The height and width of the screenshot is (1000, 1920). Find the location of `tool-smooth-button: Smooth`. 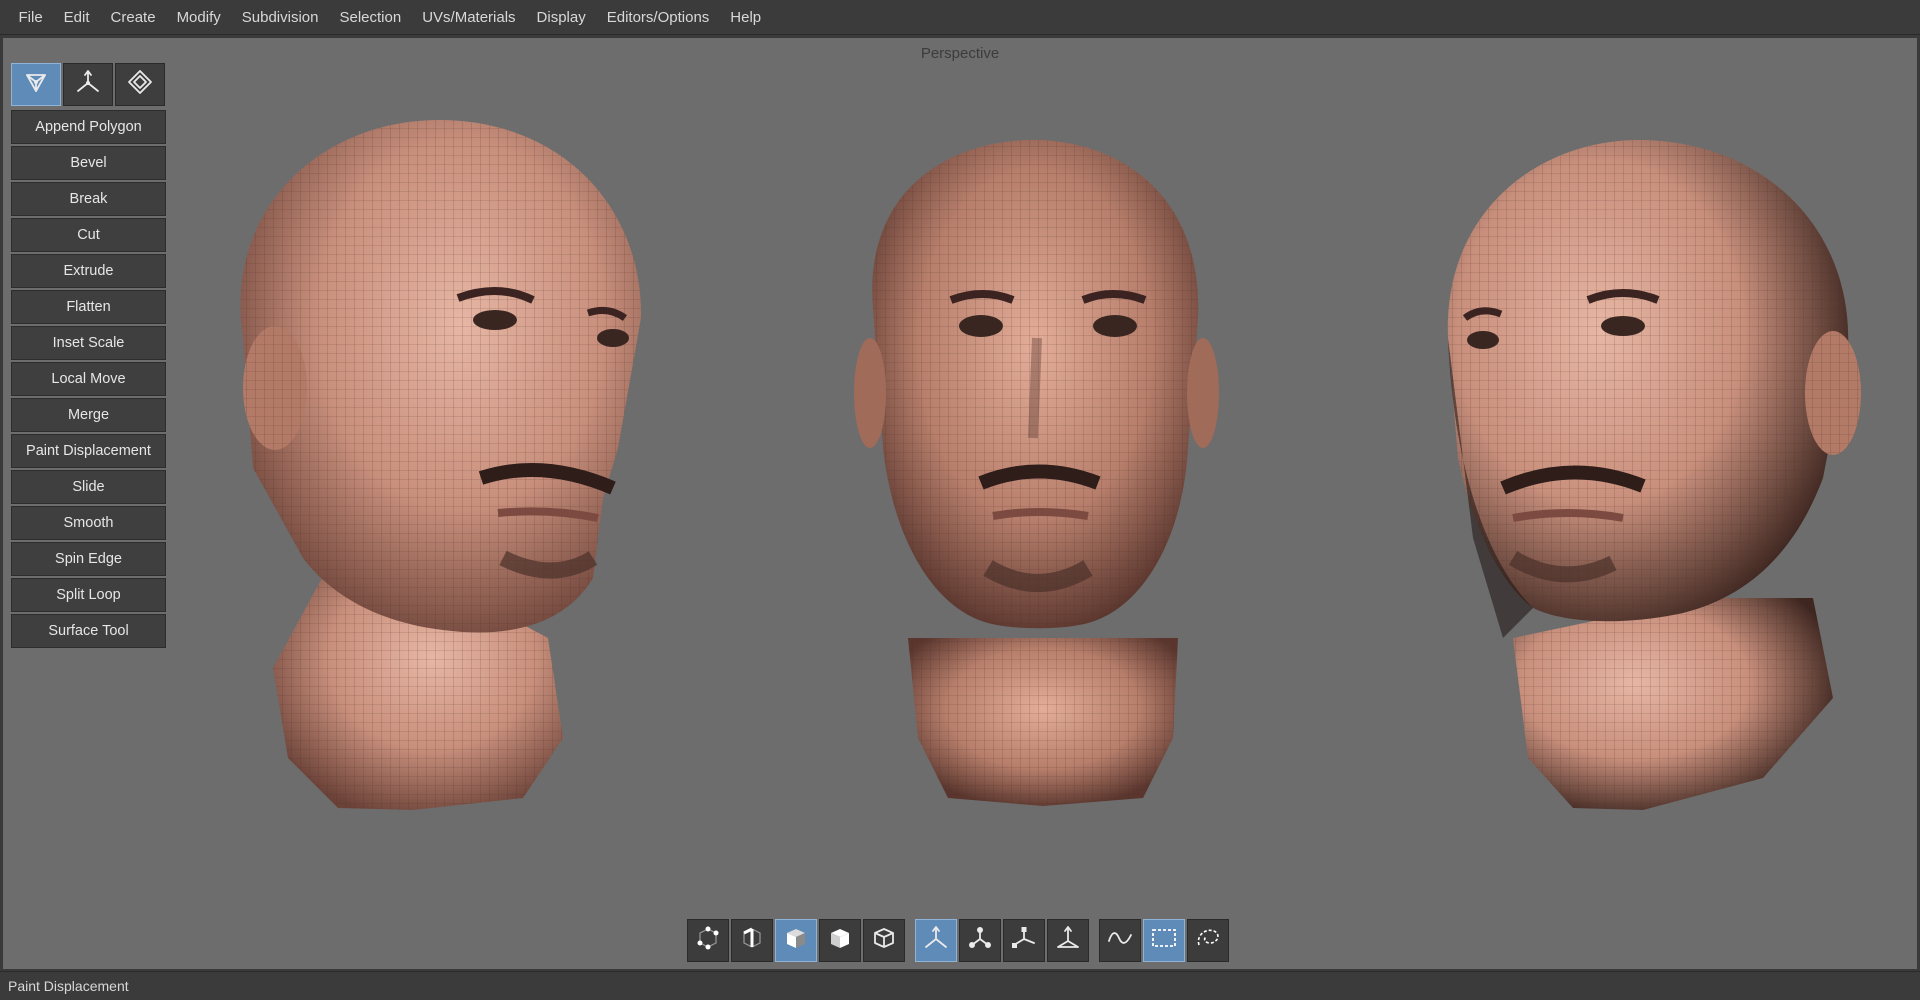

tool-smooth-button: Smooth is located at coordinates (88, 523).